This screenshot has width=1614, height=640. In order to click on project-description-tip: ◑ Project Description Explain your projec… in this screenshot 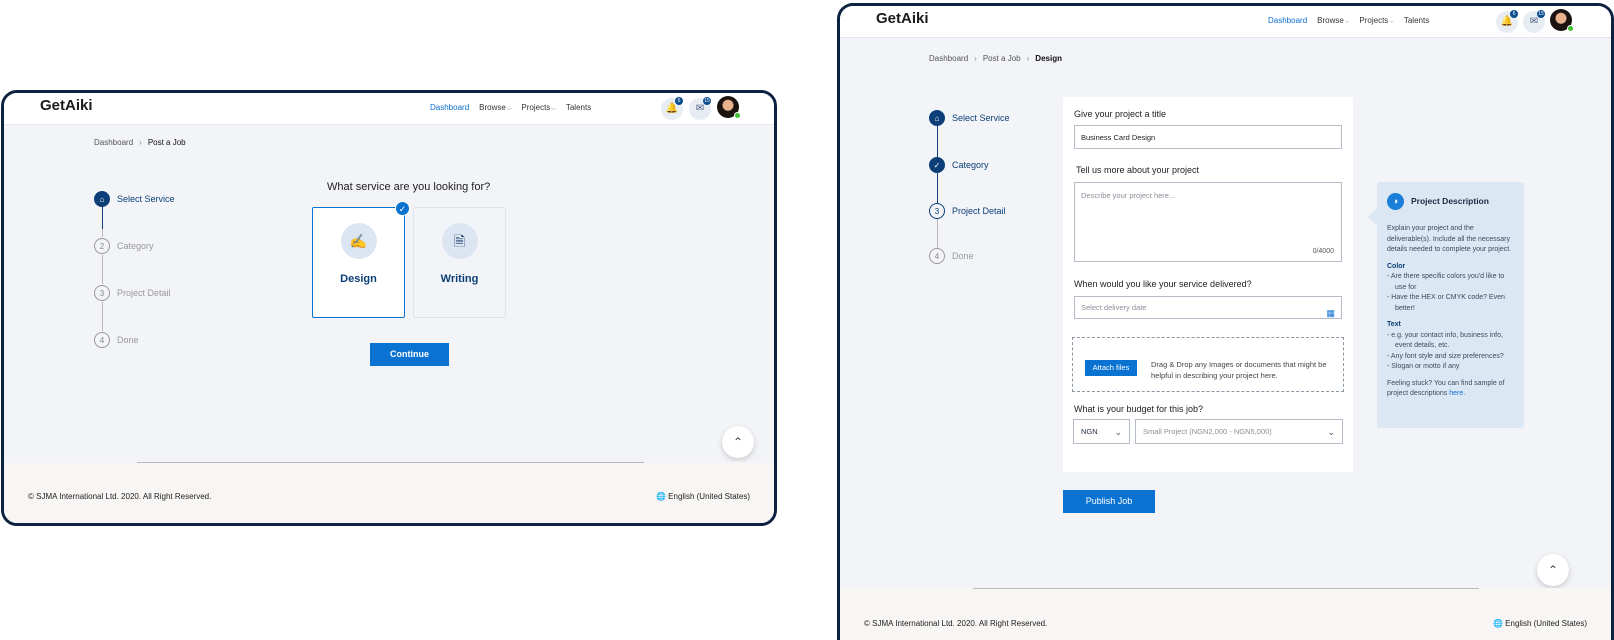, I will do `click(1446, 305)`.